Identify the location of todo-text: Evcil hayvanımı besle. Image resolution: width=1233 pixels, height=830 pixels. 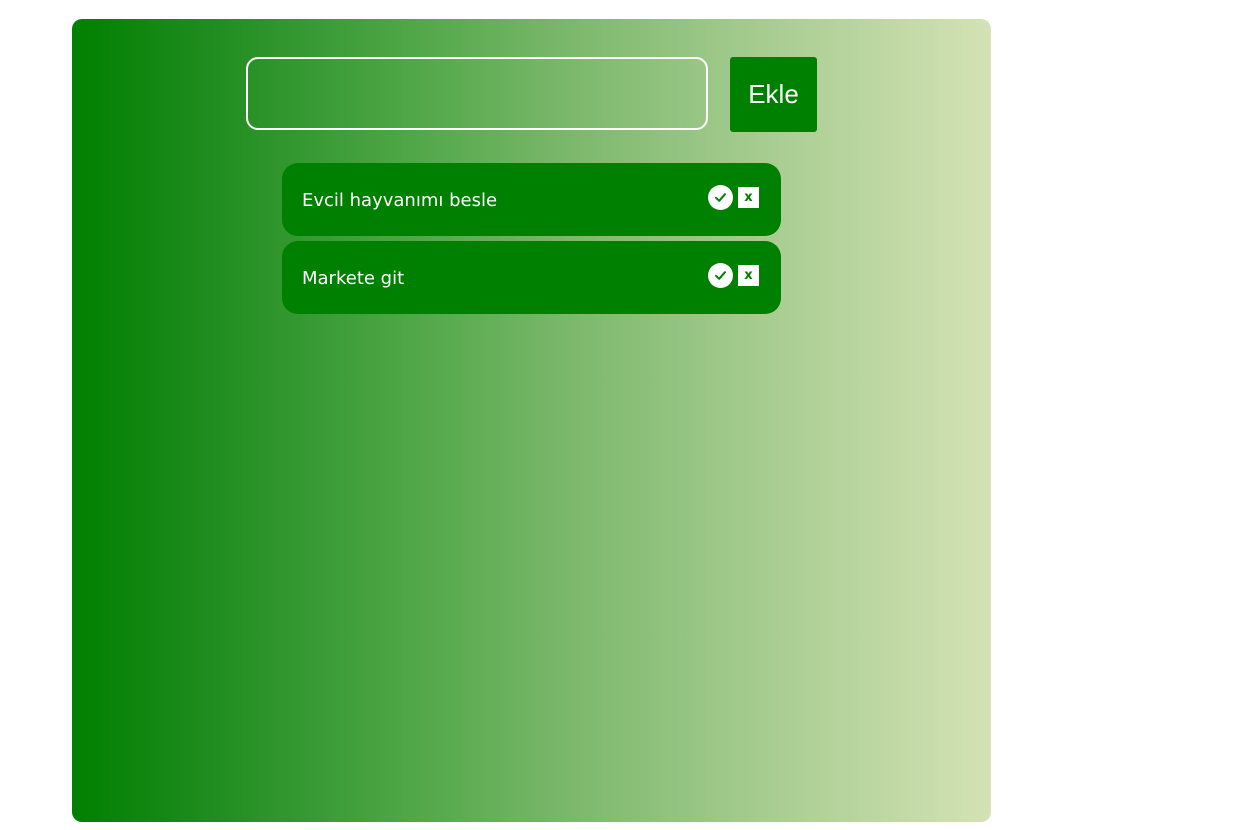
(400, 200).